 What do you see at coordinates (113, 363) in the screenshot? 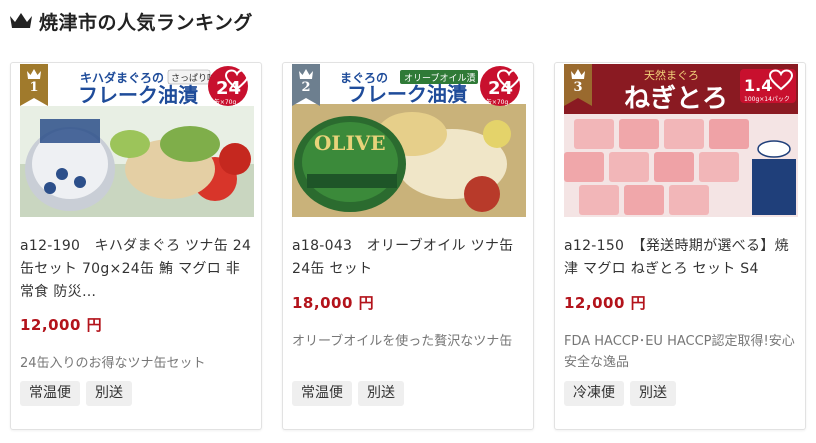
I see `product-description: 24缶入りのお得なツナ缶セット` at bounding box center [113, 363].